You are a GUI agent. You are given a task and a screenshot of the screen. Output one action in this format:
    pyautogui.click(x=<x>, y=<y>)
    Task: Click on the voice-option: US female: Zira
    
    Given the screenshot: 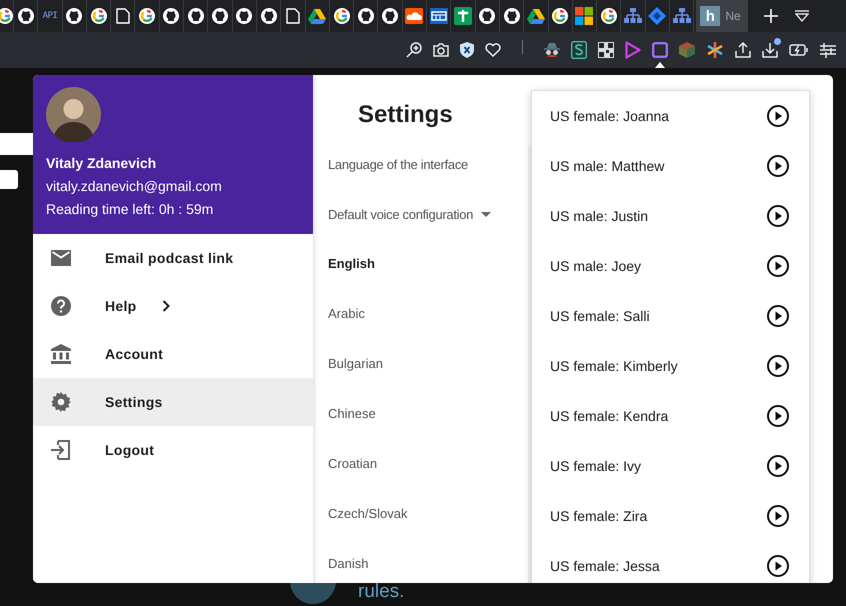 What is the action you would take?
    pyautogui.click(x=599, y=516)
    